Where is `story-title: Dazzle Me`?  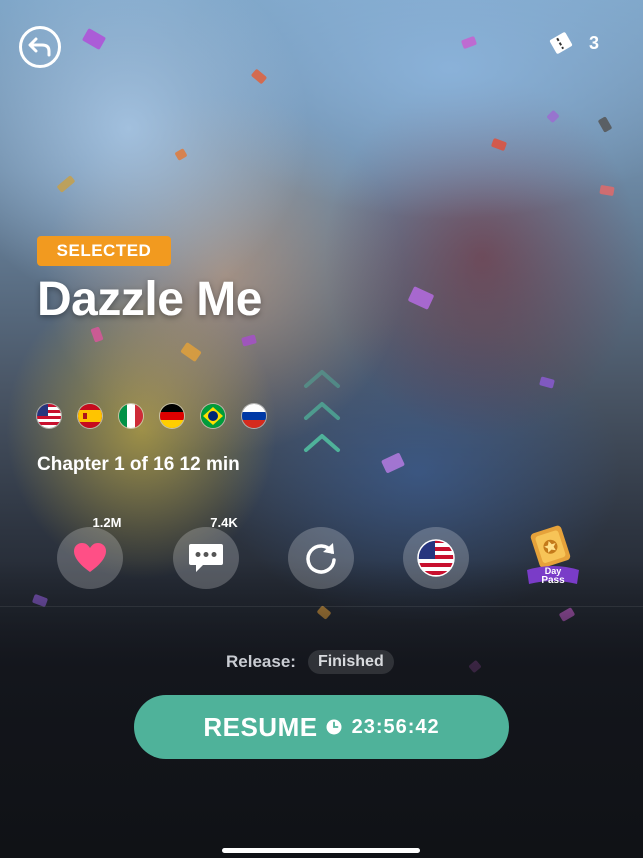
story-title: Dazzle Me is located at coordinates (149, 299).